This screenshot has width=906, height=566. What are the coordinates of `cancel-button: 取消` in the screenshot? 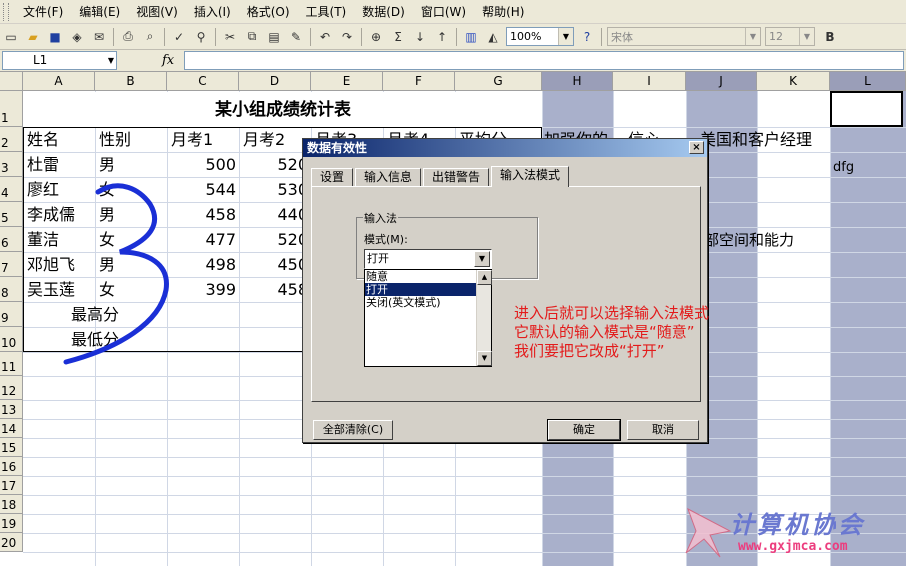 It's located at (663, 430).